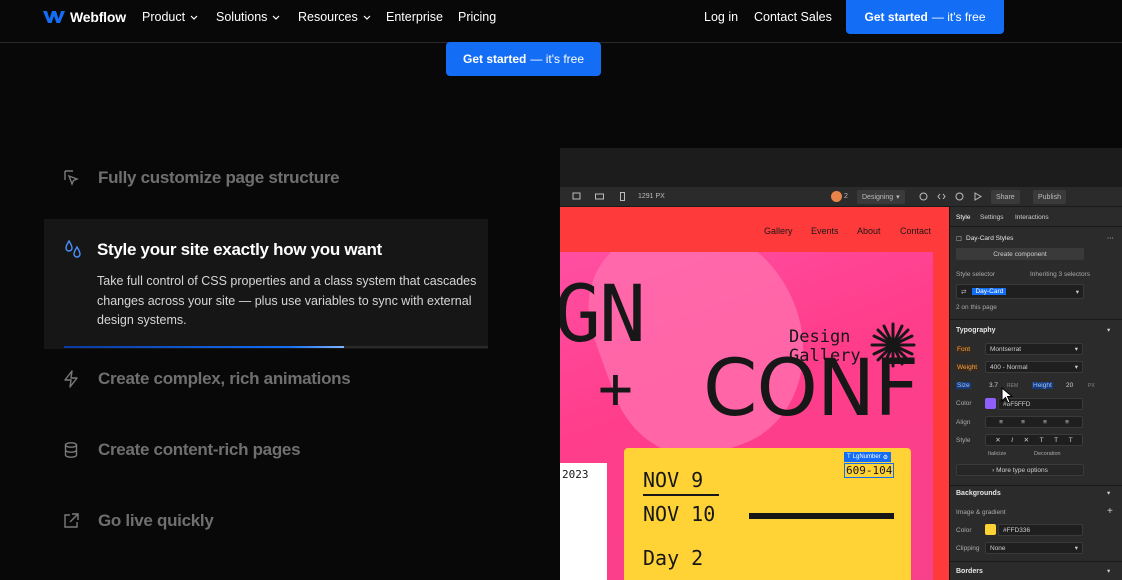  I want to click on get-started-button: Get started — it's free, so click(925, 17).